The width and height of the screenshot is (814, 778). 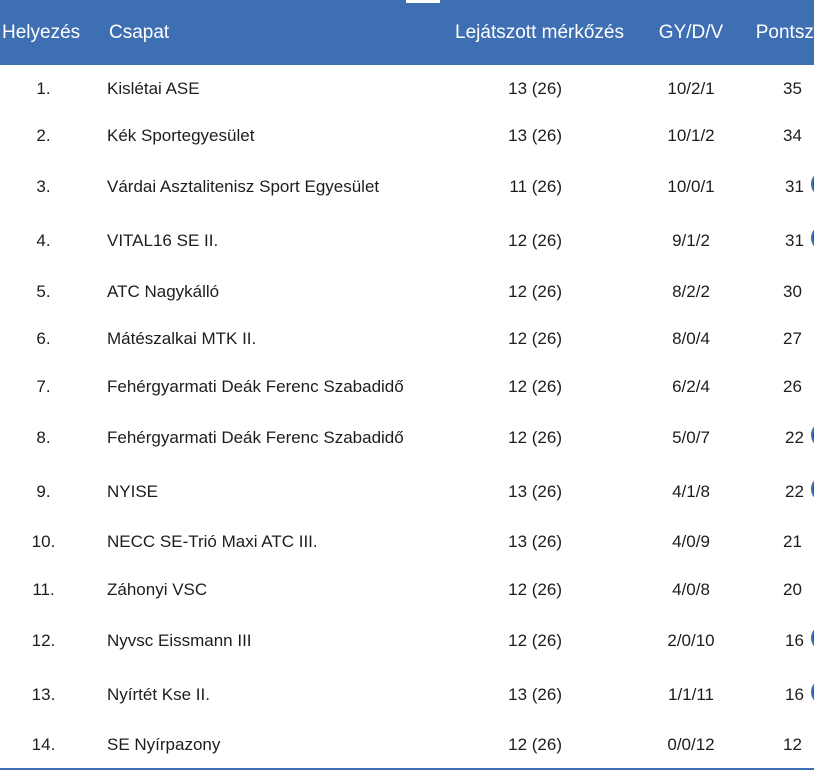 What do you see at coordinates (43, 32) in the screenshot?
I see `header-rank: Helyezés` at bounding box center [43, 32].